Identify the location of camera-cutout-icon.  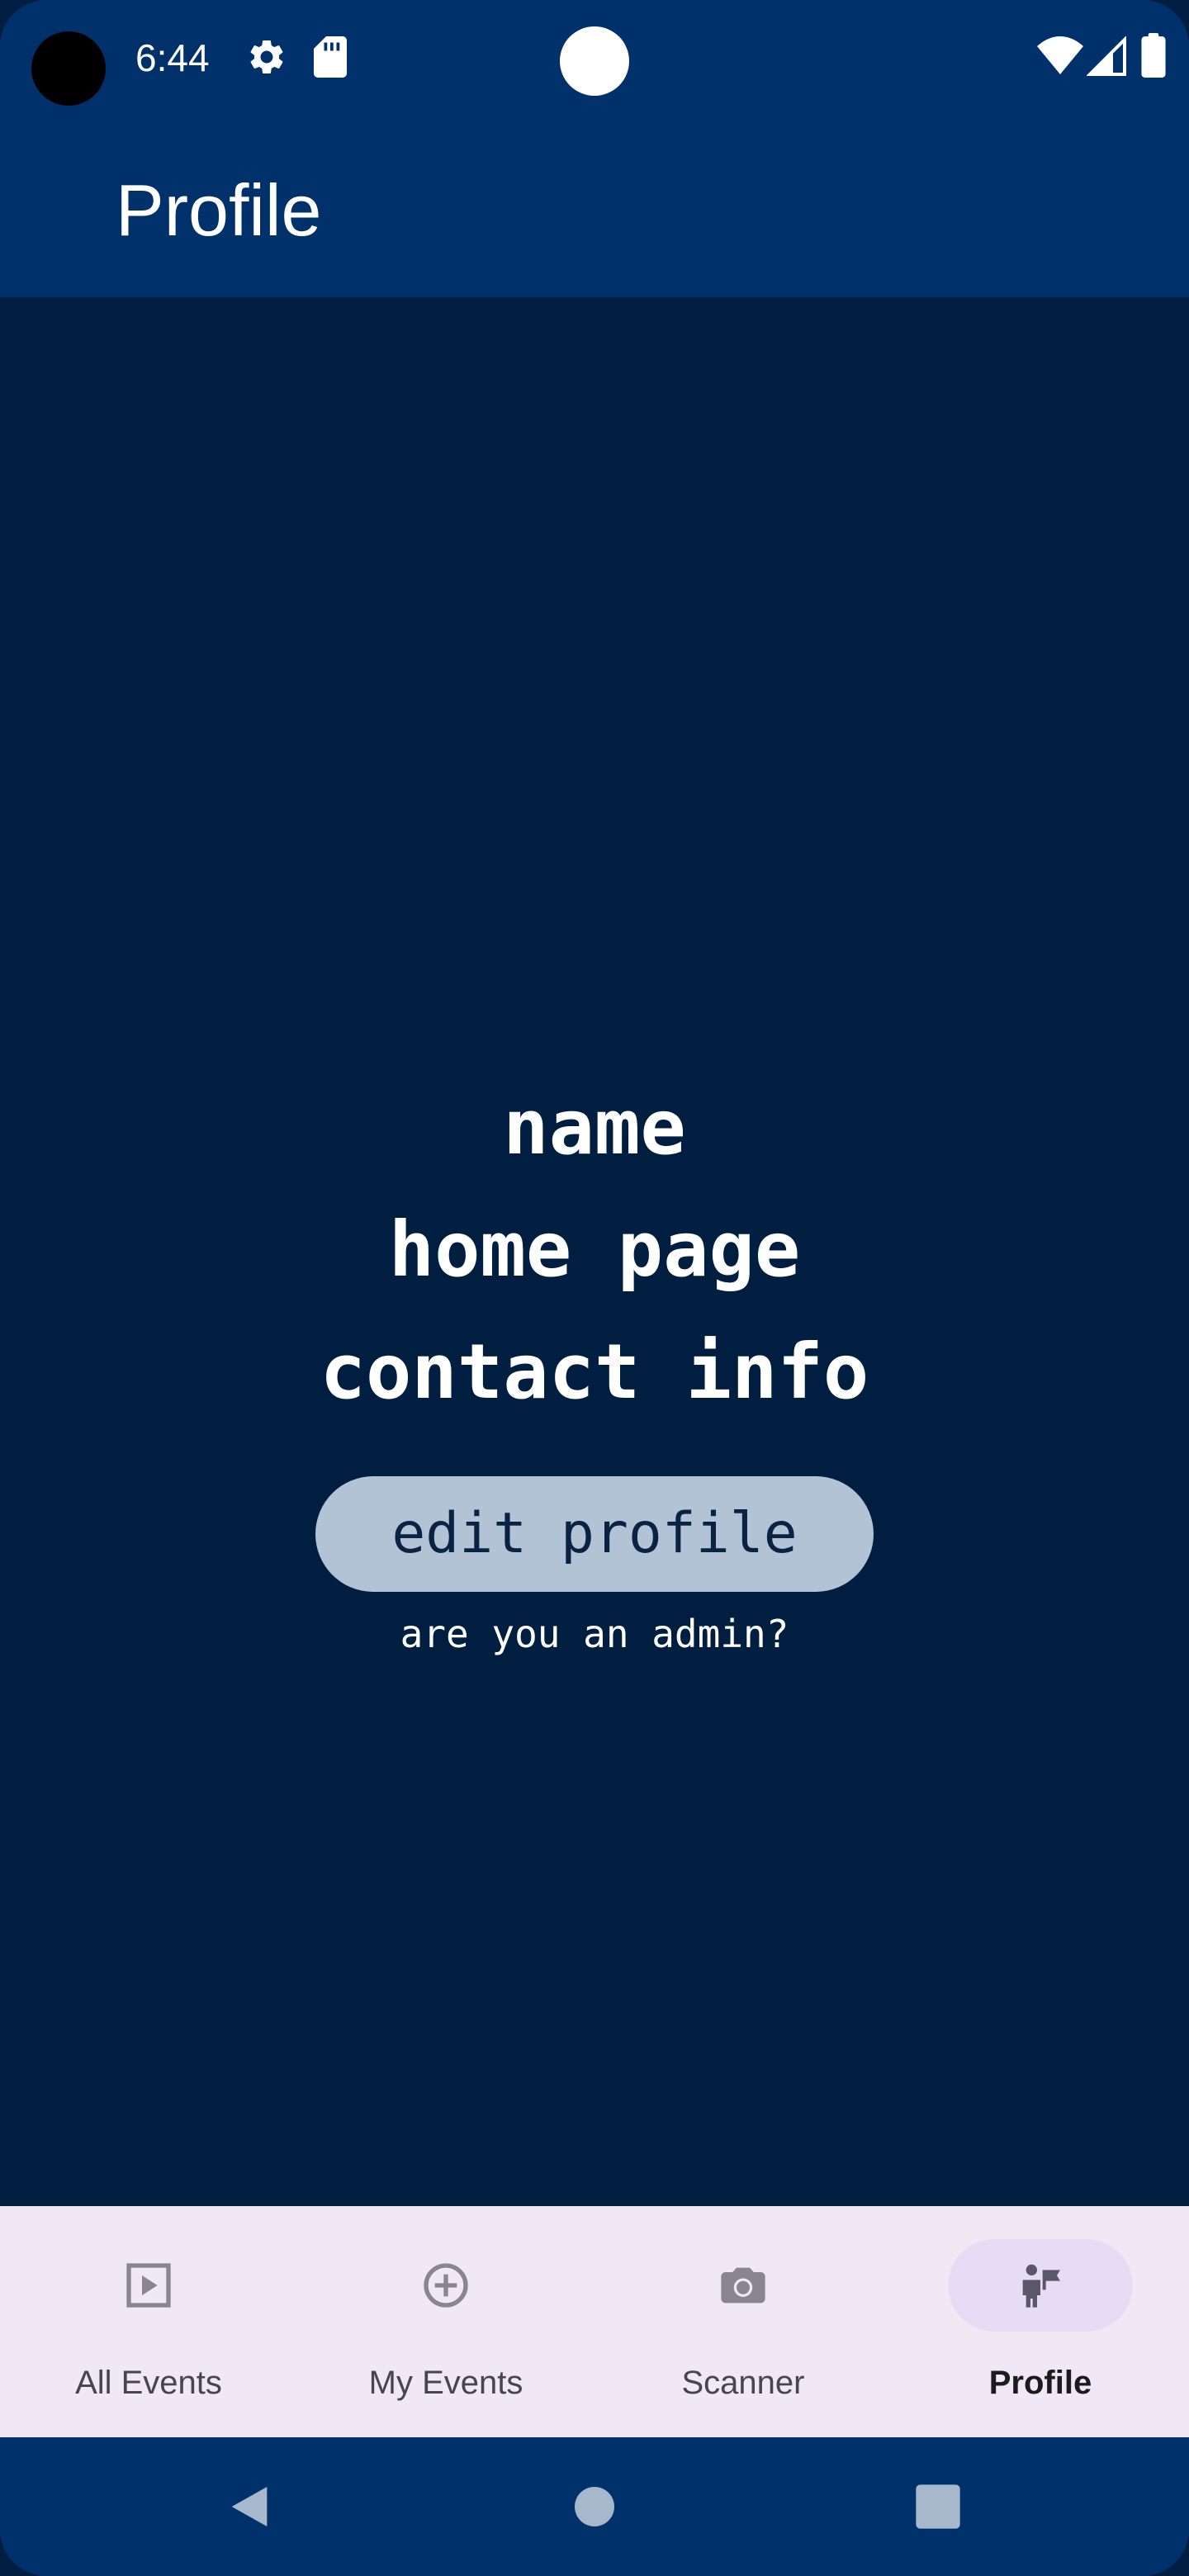
(68, 68).